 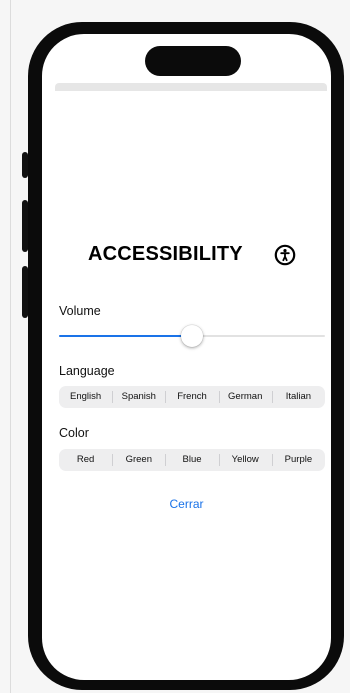 I want to click on color-segmented-control: Red Green Blue Yellow Purple, so click(x=192, y=460).